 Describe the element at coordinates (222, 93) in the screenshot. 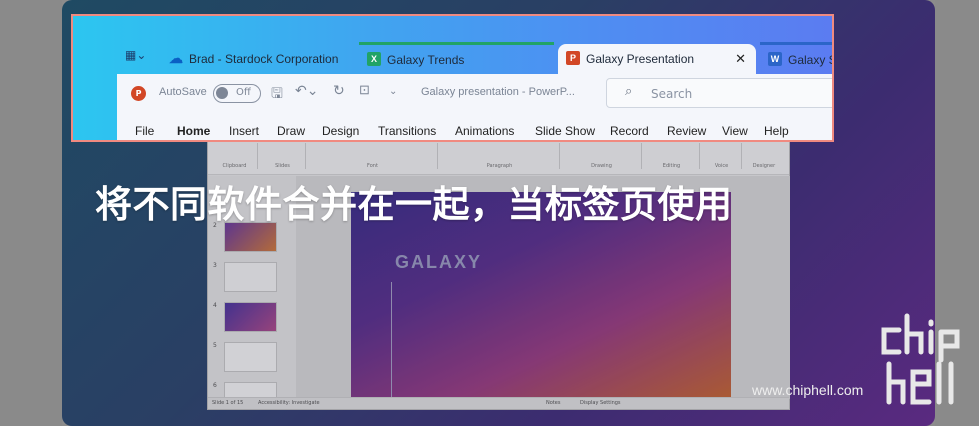

I see `toggle-knob` at that location.